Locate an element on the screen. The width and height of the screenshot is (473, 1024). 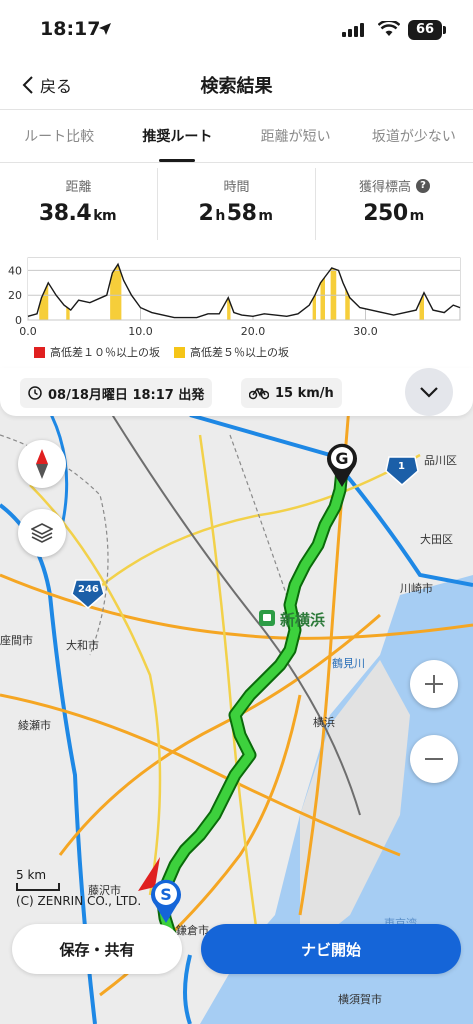
map-label-ota: 大田区 is located at coordinates (436, 539).